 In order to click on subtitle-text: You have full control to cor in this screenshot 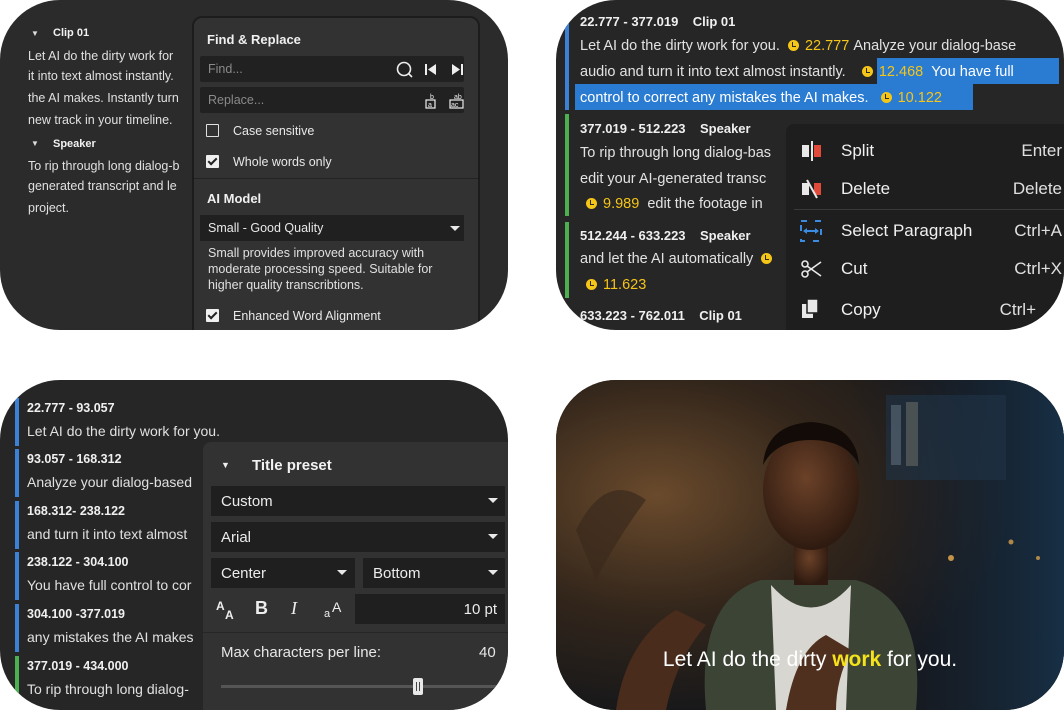, I will do `click(109, 585)`.